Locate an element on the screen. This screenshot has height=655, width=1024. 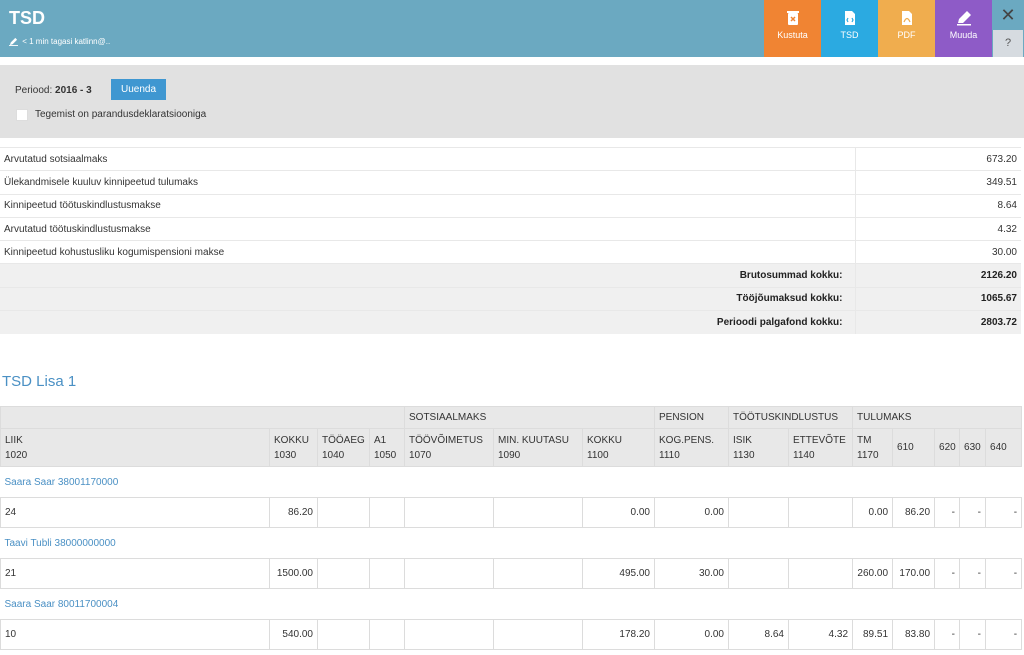
column-name: ISIK is located at coordinates (742, 440).